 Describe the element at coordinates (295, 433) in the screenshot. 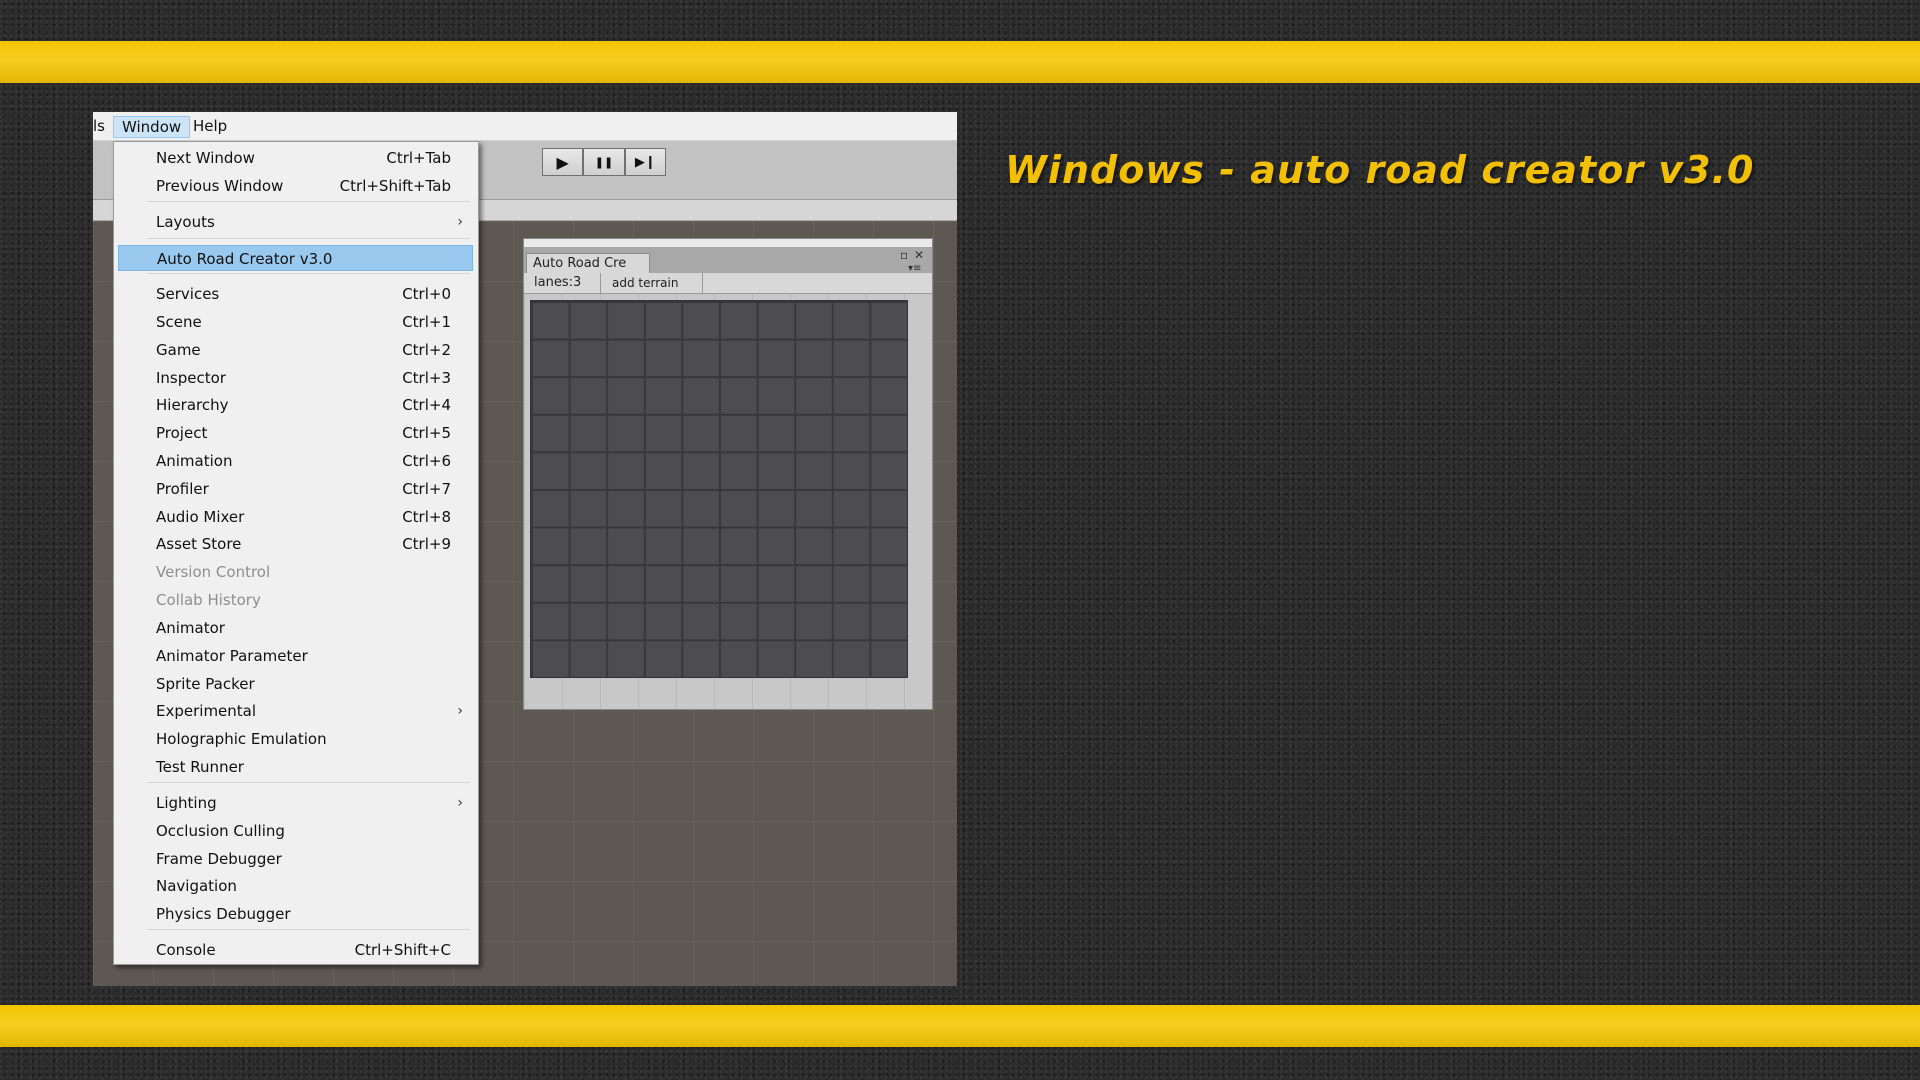

I see `menu-item-project: Project Ctrl+5` at that location.